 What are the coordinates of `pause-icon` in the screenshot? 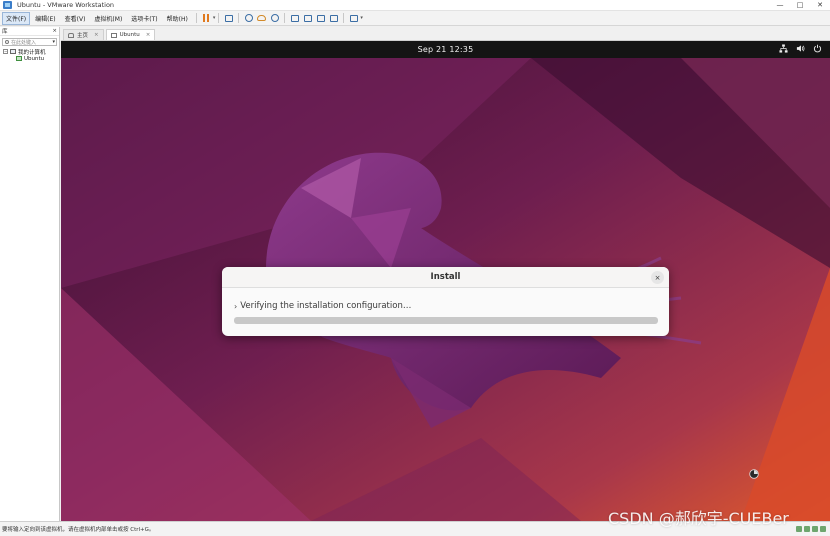 It's located at (206, 18).